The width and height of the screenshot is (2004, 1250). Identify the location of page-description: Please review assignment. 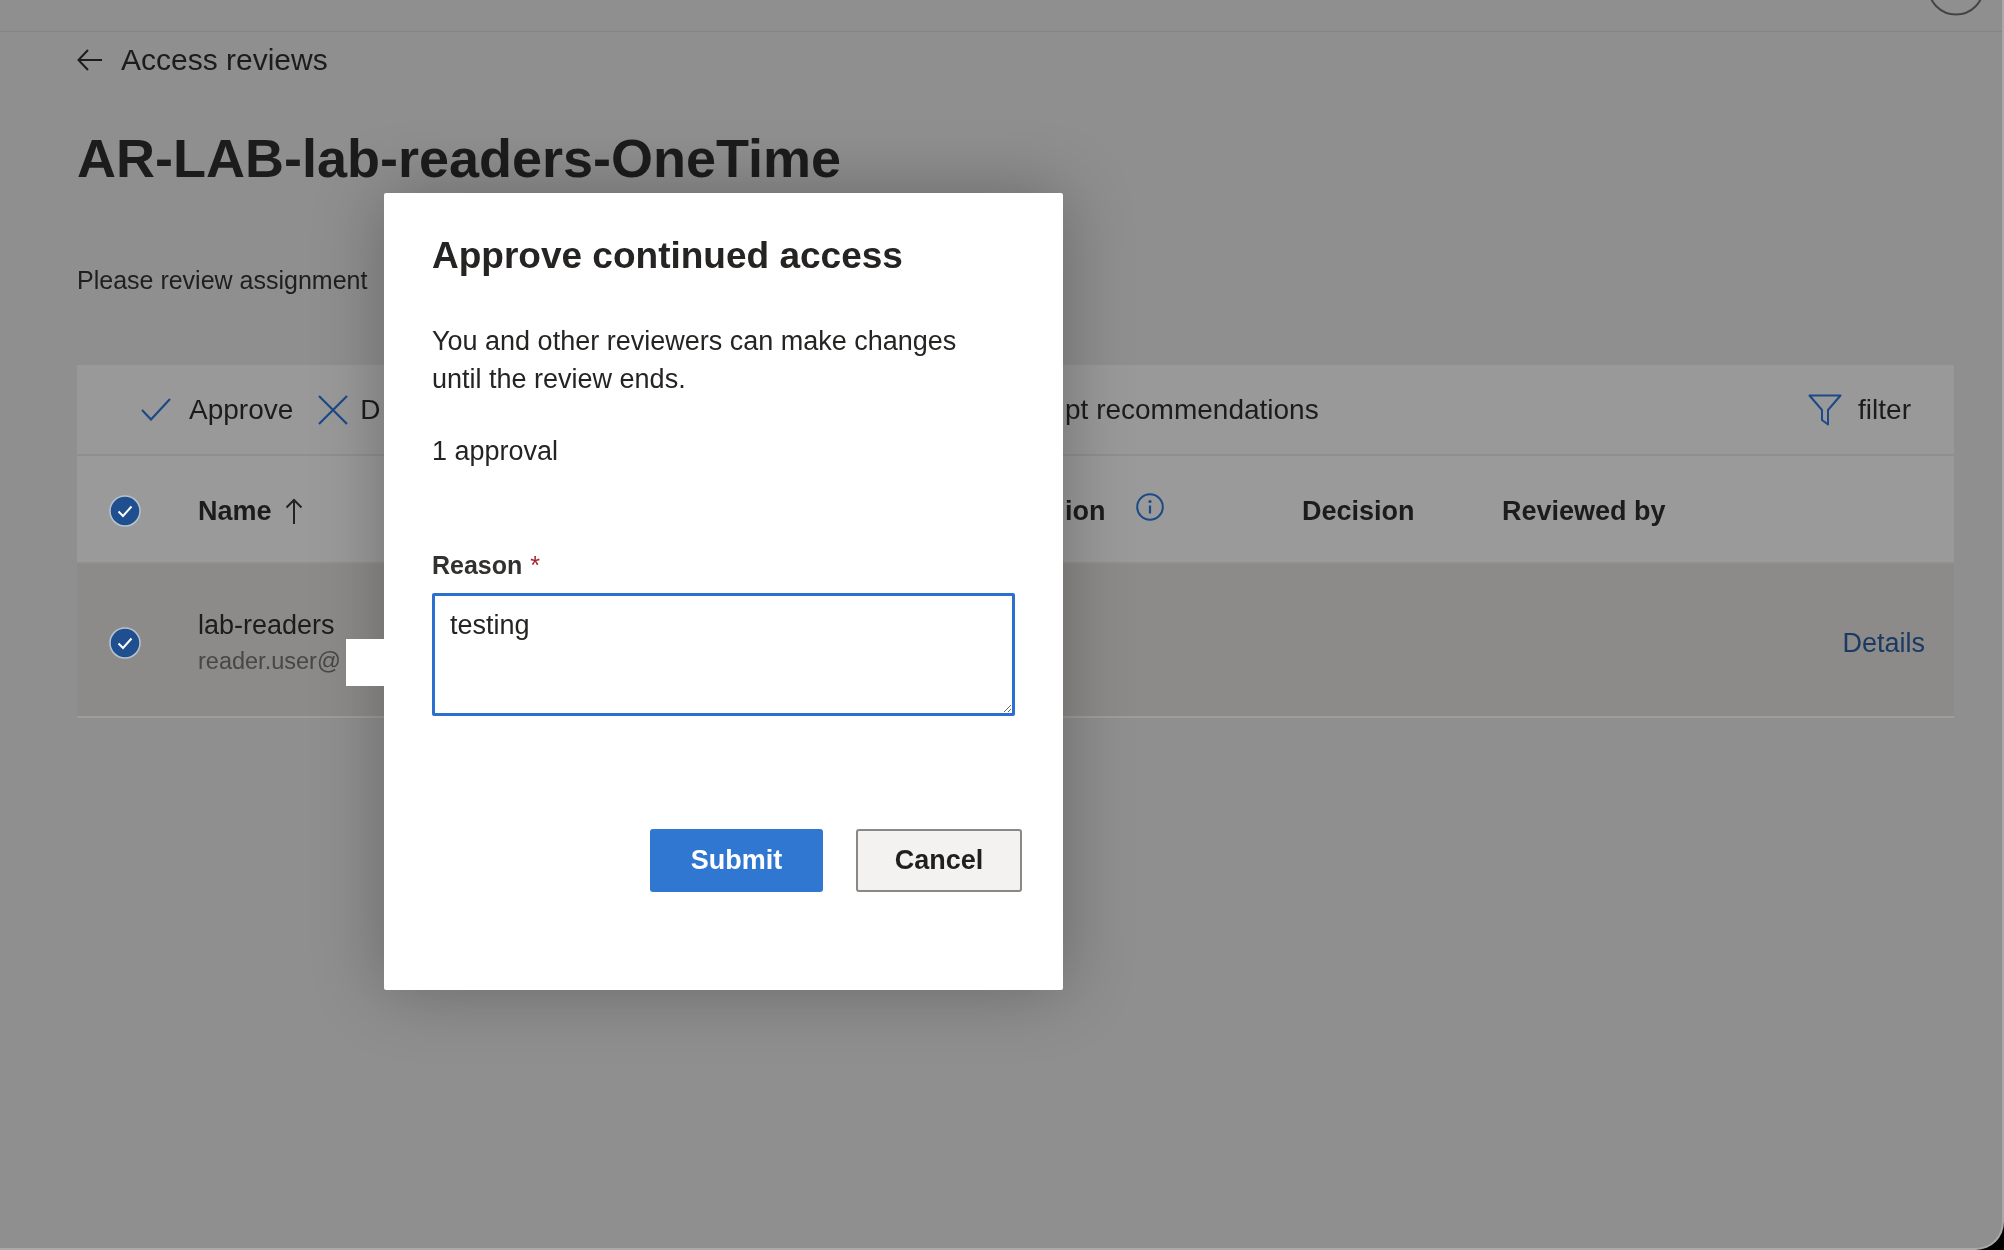
(222, 280).